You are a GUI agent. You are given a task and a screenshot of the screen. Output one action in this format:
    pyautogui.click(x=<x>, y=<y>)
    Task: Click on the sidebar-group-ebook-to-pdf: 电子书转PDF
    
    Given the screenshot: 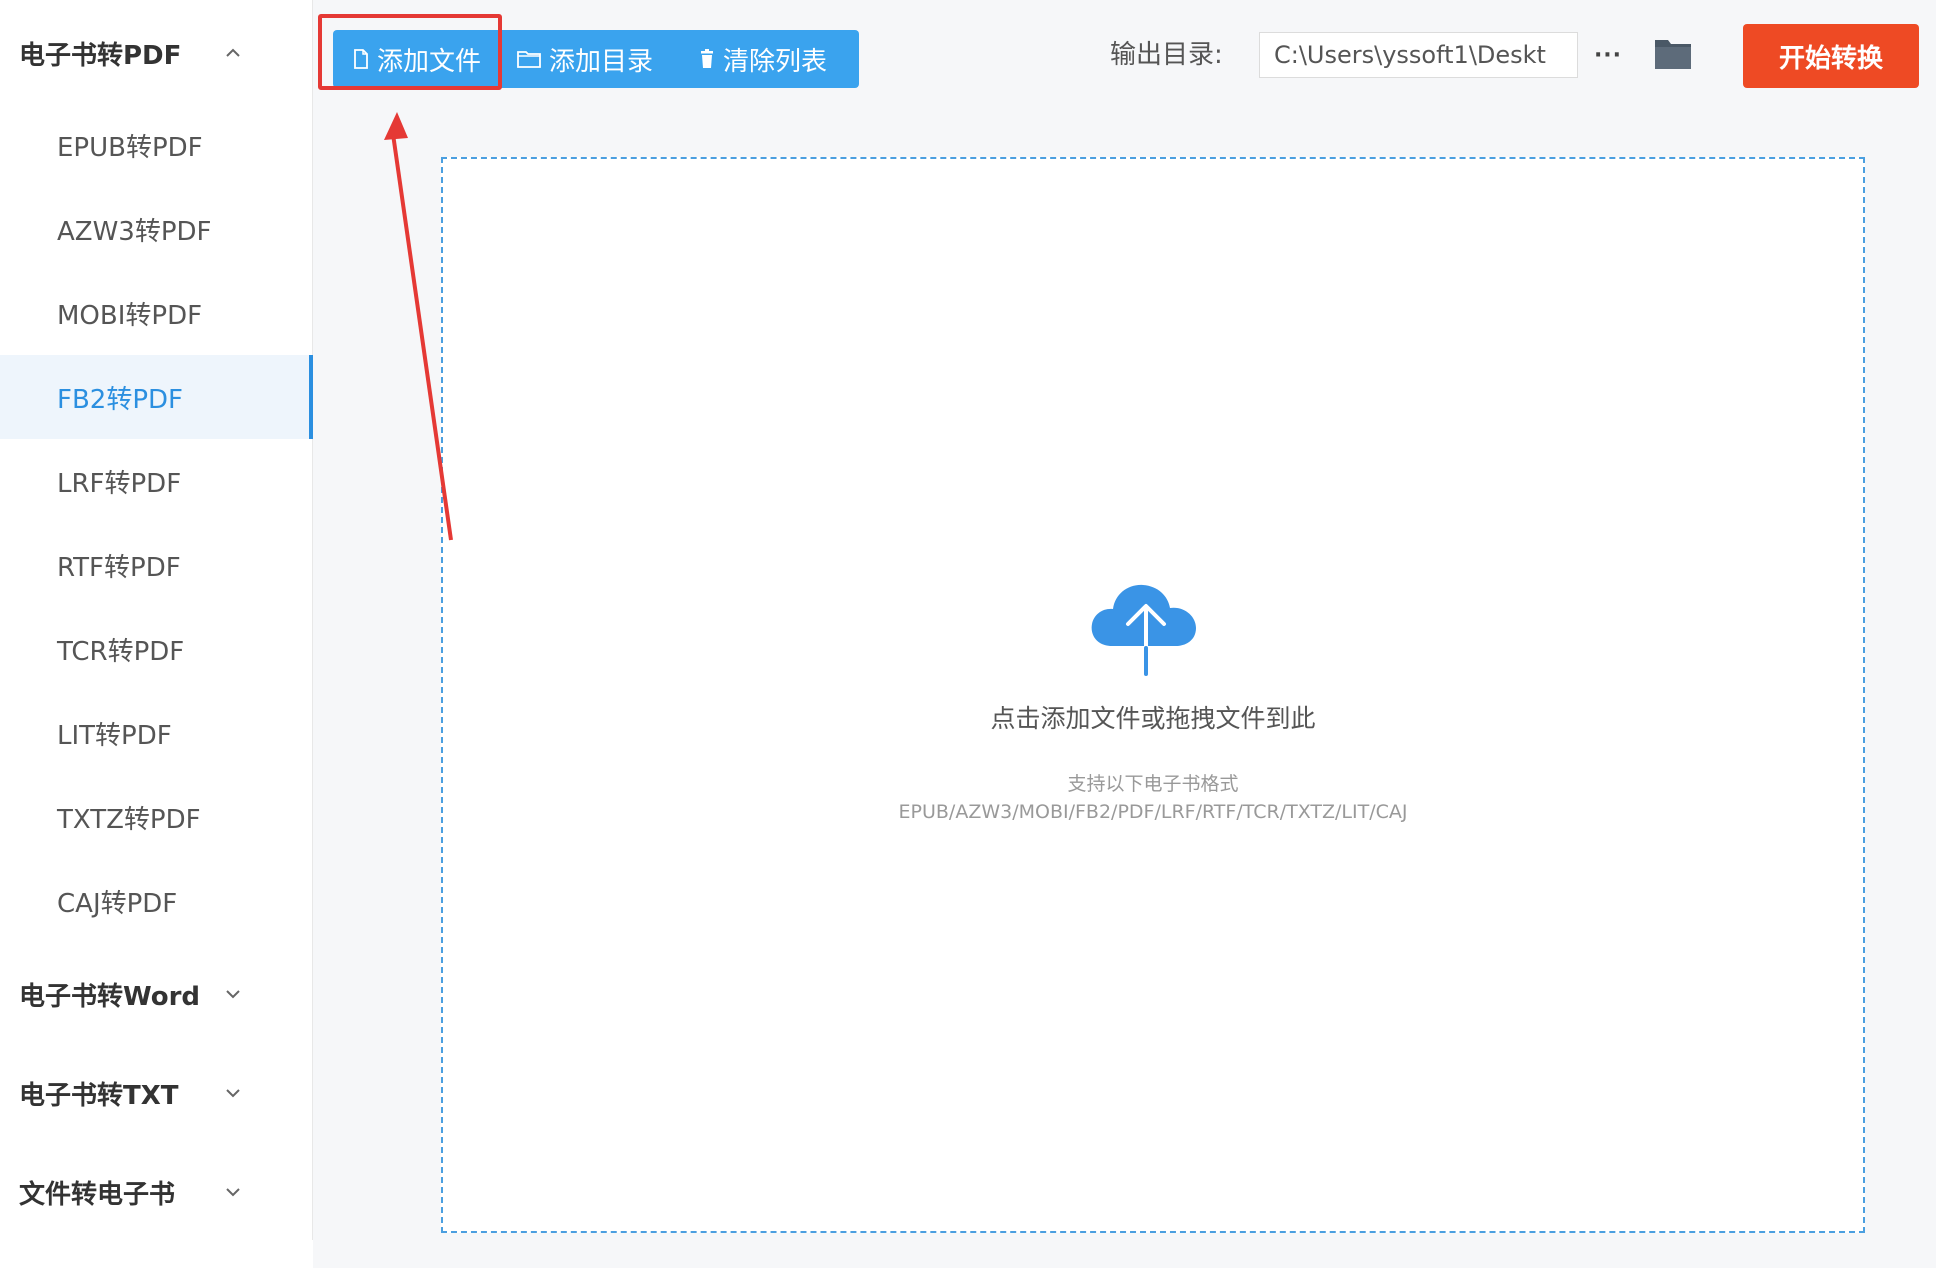 What is the action you would take?
    pyautogui.click(x=156, y=53)
    